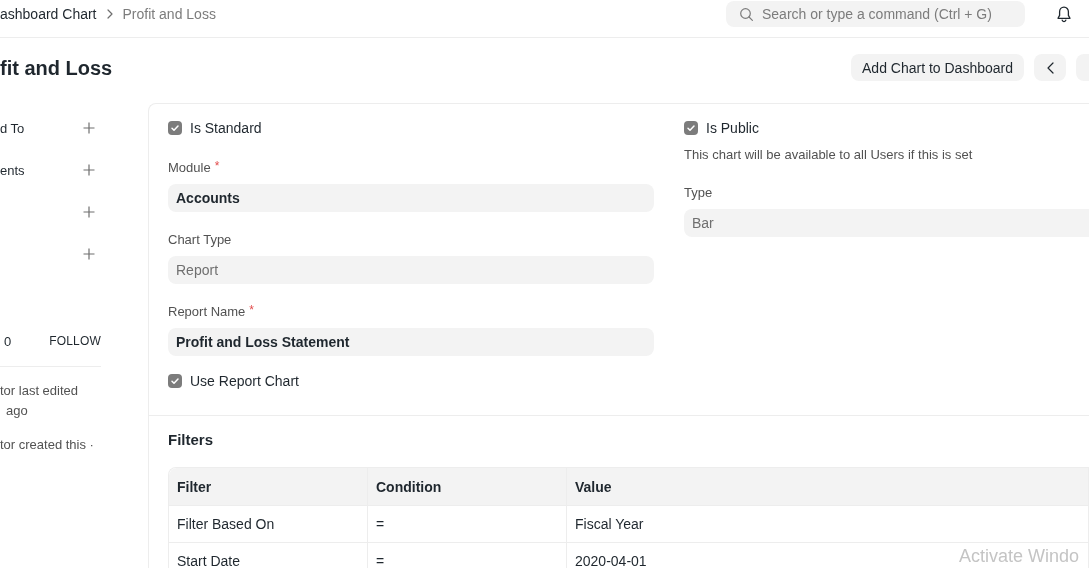 Image resolution: width=1089 pixels, height=568 pixels. I want to click on bell-icon, so click(1064, 14).